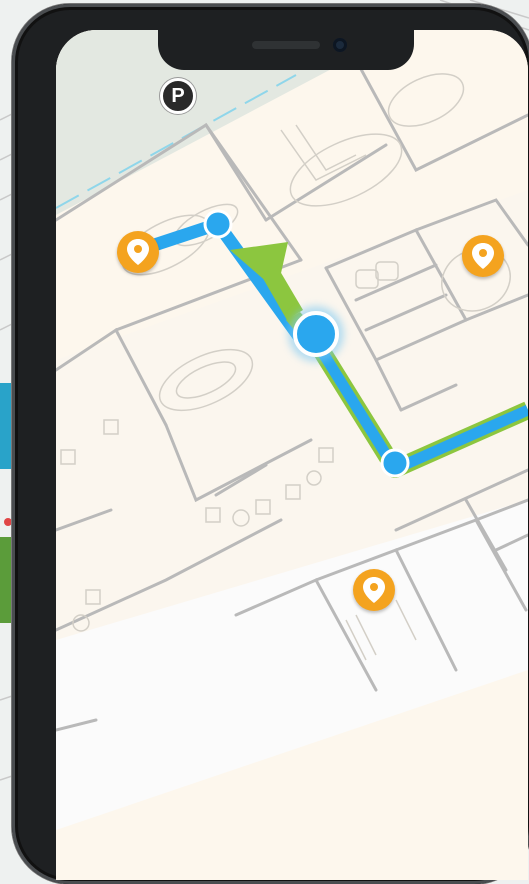 Image resolution: width=529 pixels, height=884 pixels. I want to click on route-waypoint-start, so click(218, 224).